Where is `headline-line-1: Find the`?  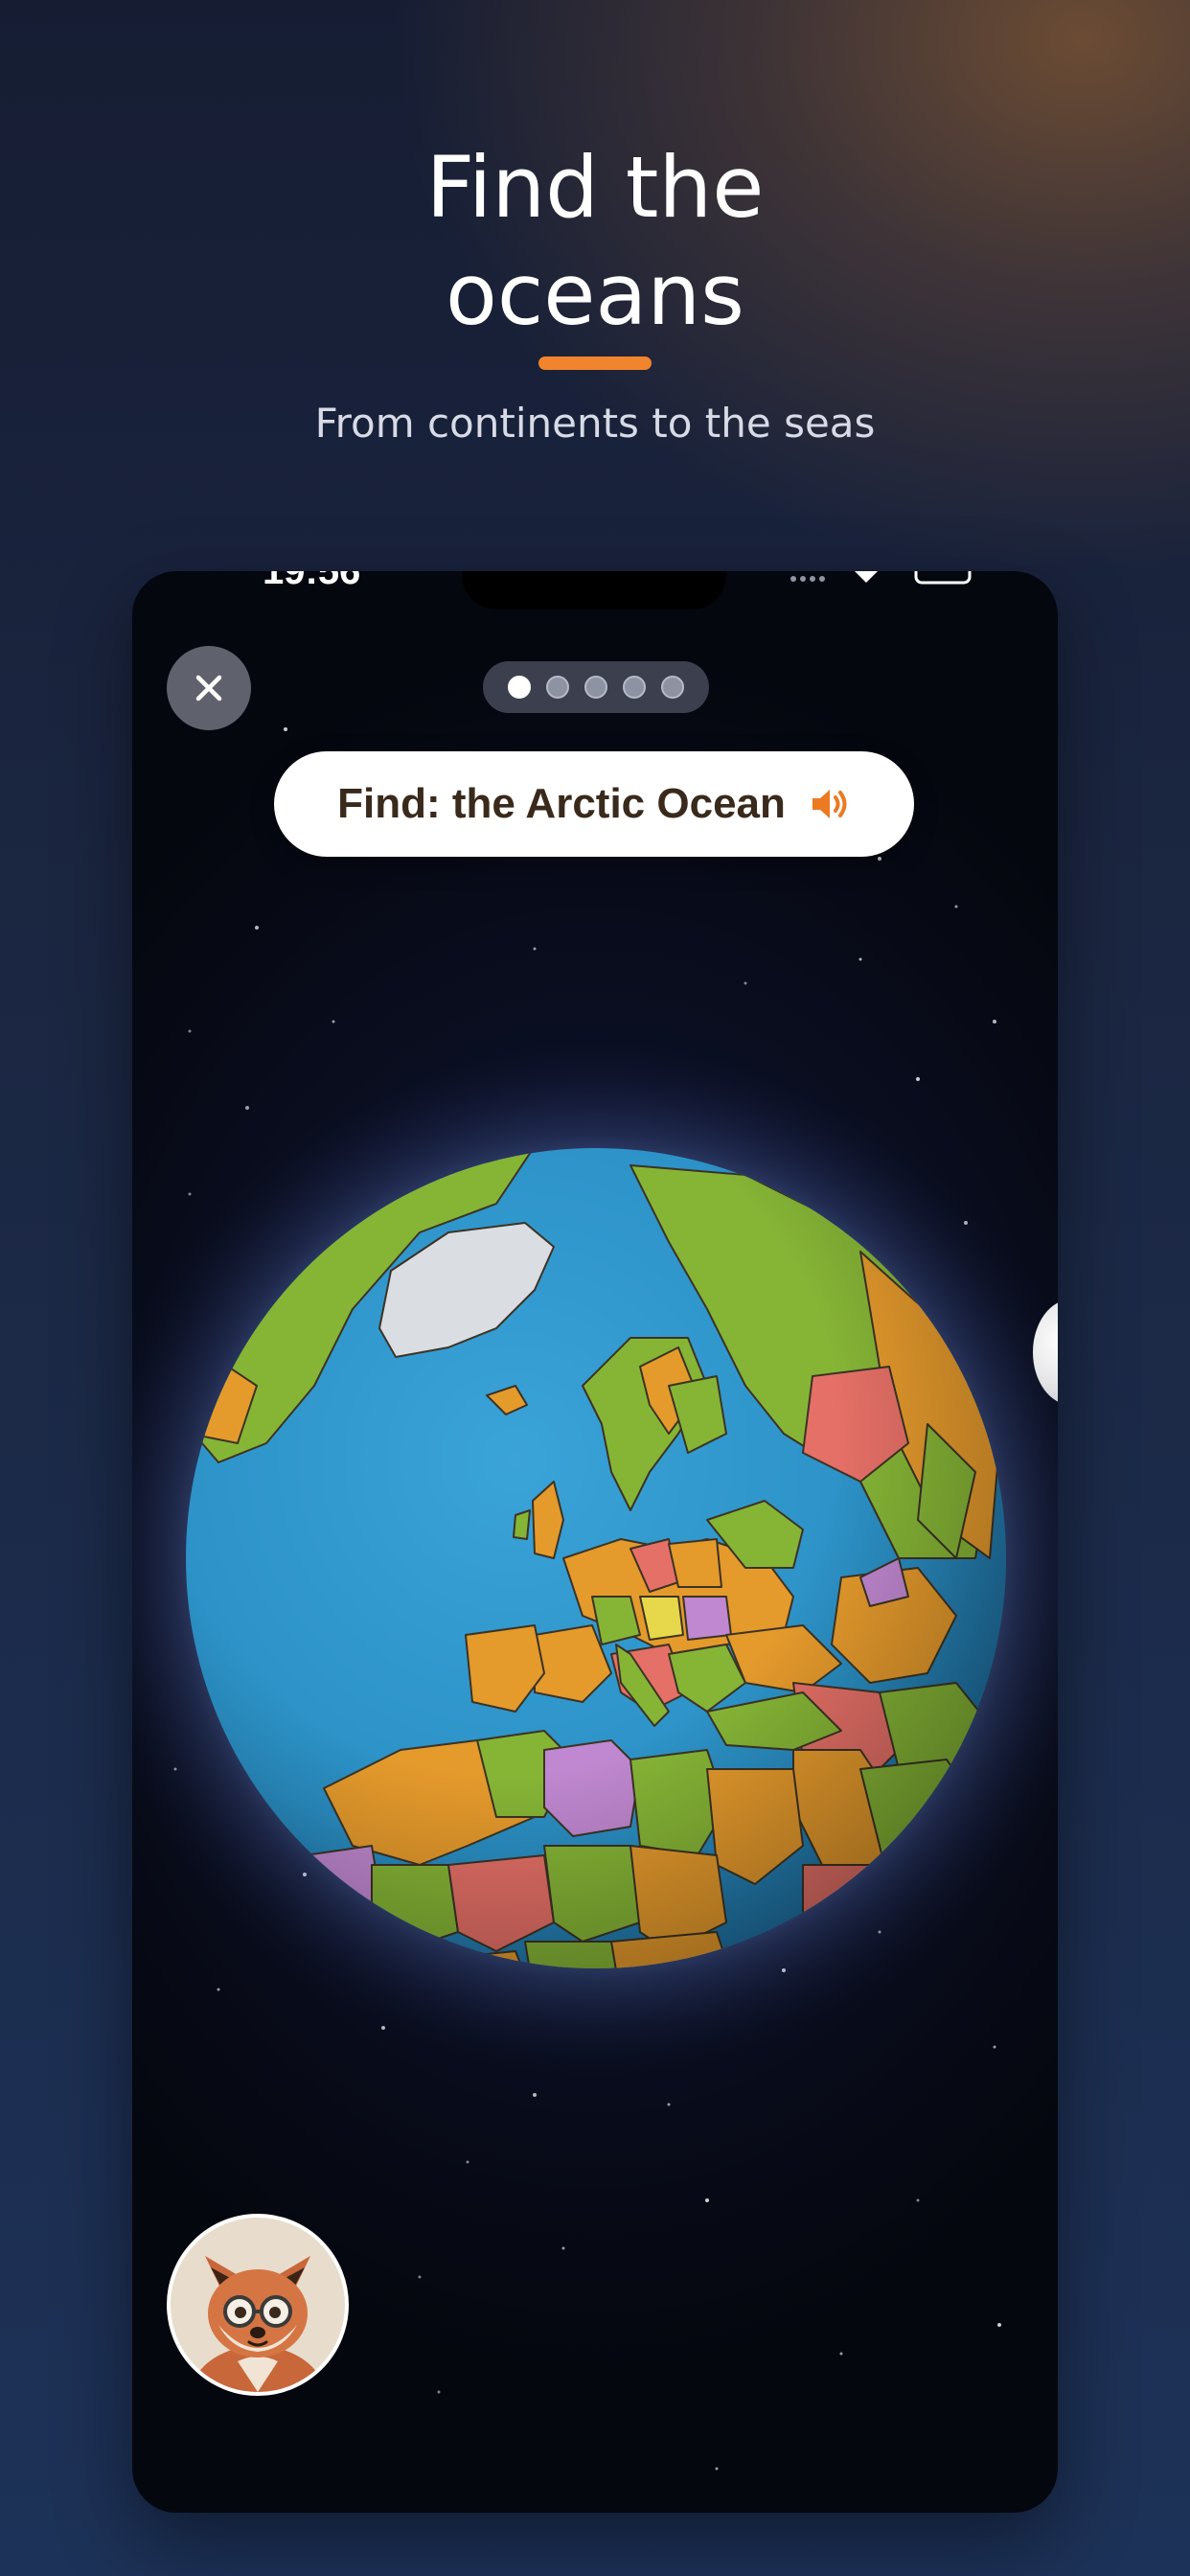
headline-line-1: Find the is located at coordinates (595, 187).